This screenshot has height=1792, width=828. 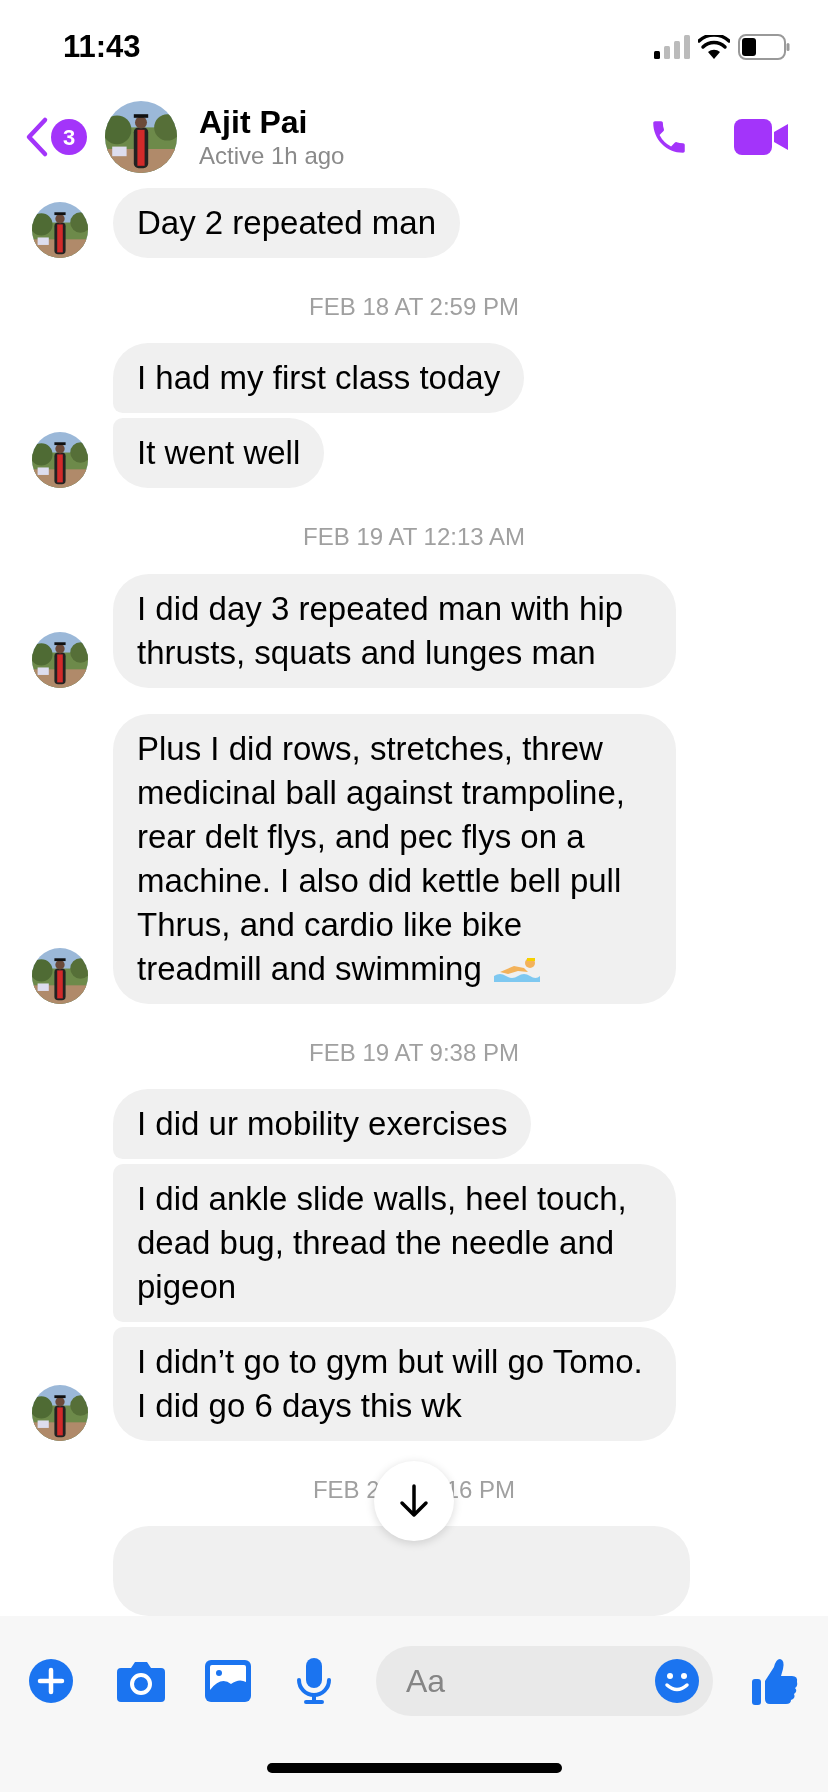 What do you see at coordinates (394, 858) in the screenshot?
I see `message-bubble: Plus I did rows, stretches, threw medicinal ball against trampoline, rear delt flys, and pec flys on a machine. I also did kettle bell pull Thrus, and cardio like bike treadmill and swimming` at bounding box center [394, 858].